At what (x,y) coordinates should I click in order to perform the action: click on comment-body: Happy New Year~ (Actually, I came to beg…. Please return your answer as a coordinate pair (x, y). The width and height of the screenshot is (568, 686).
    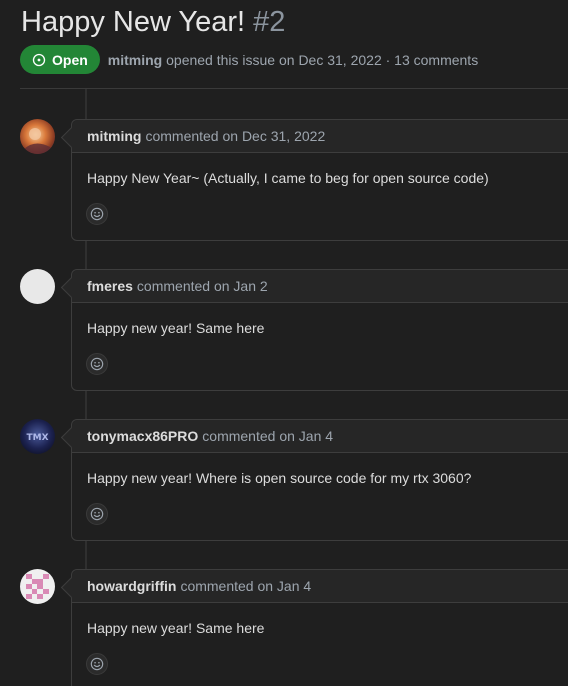
    Looking at the image, I should click on (288, 178).